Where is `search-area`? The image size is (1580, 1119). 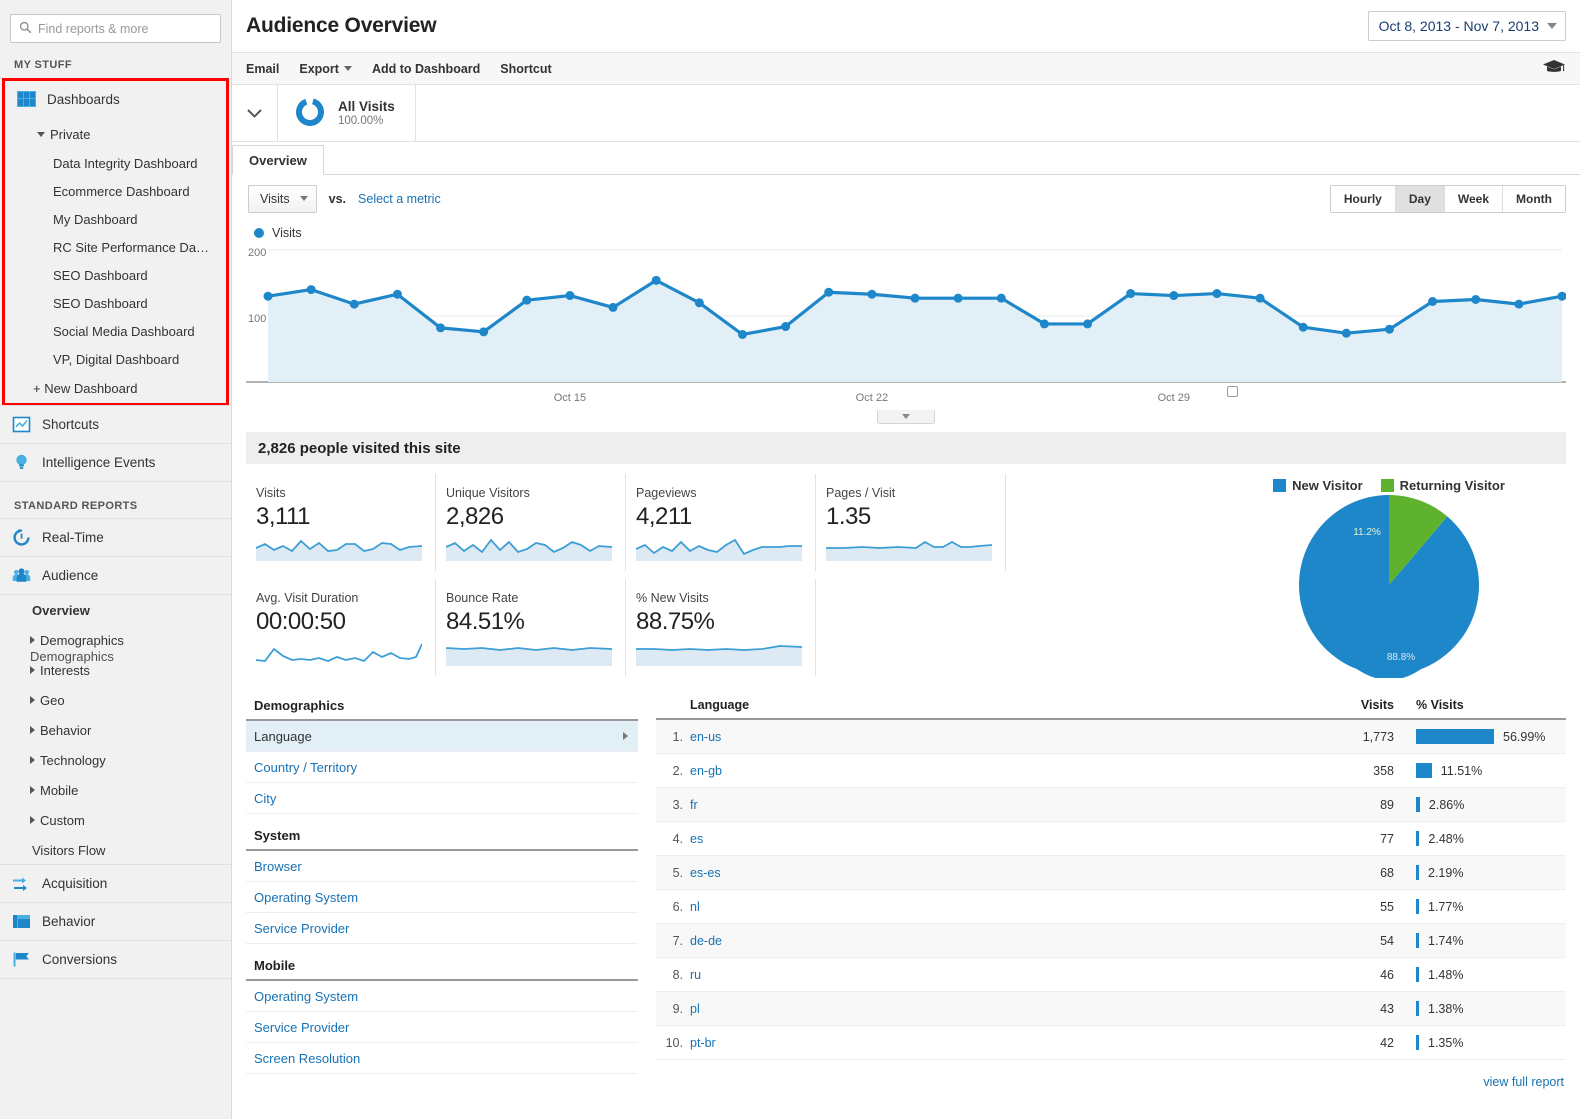
search-area is located at coordinates (115, 26).